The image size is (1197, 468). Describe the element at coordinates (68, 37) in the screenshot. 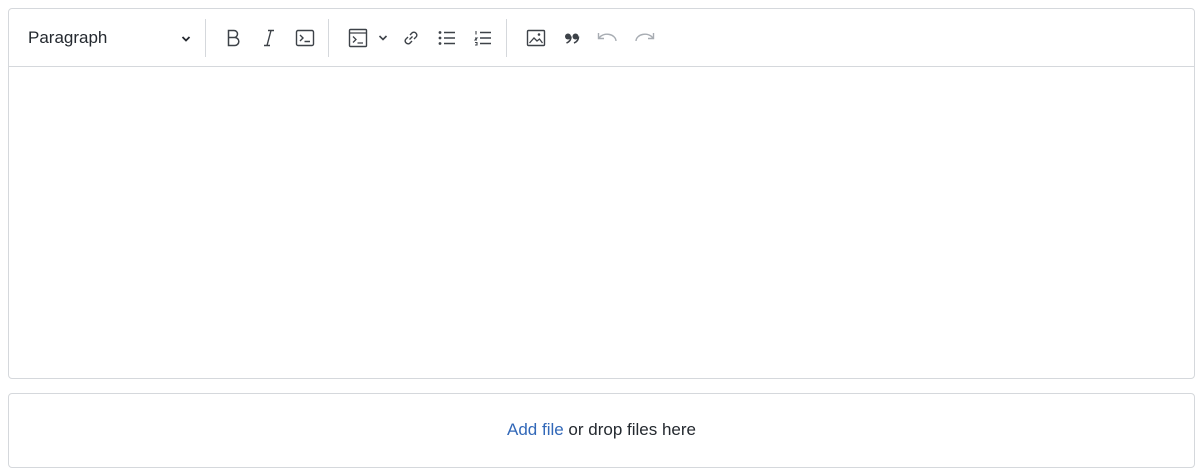

I see `format-select-label: Paragraph` at that location.